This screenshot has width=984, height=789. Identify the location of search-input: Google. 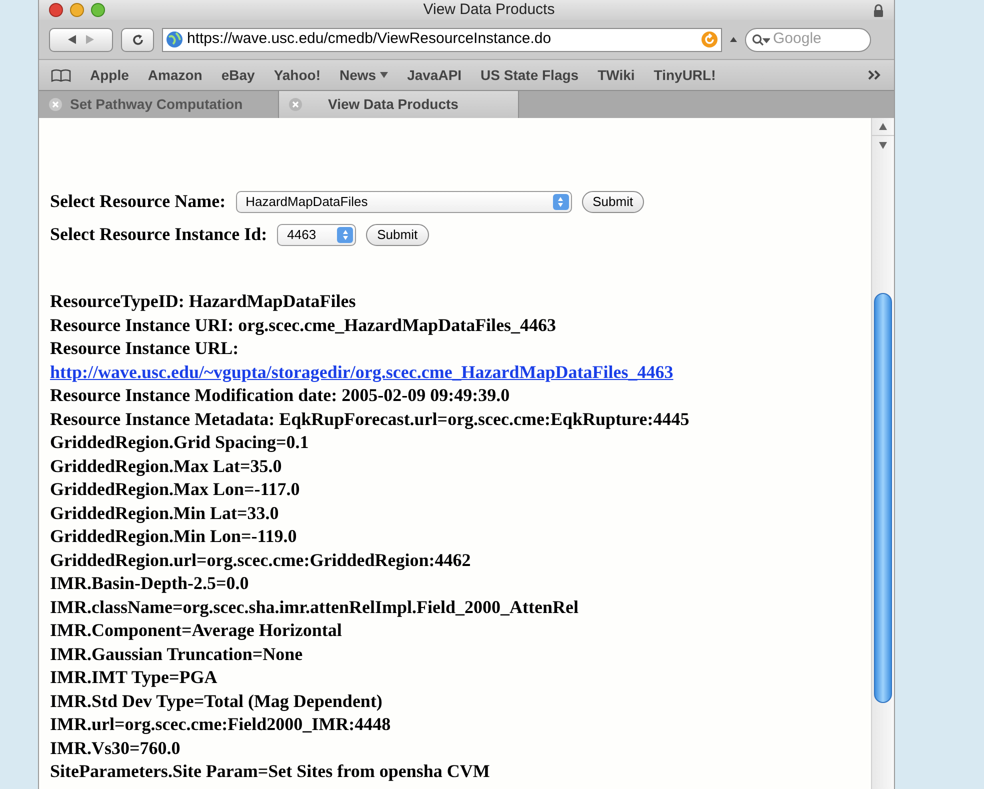
(818, 39).